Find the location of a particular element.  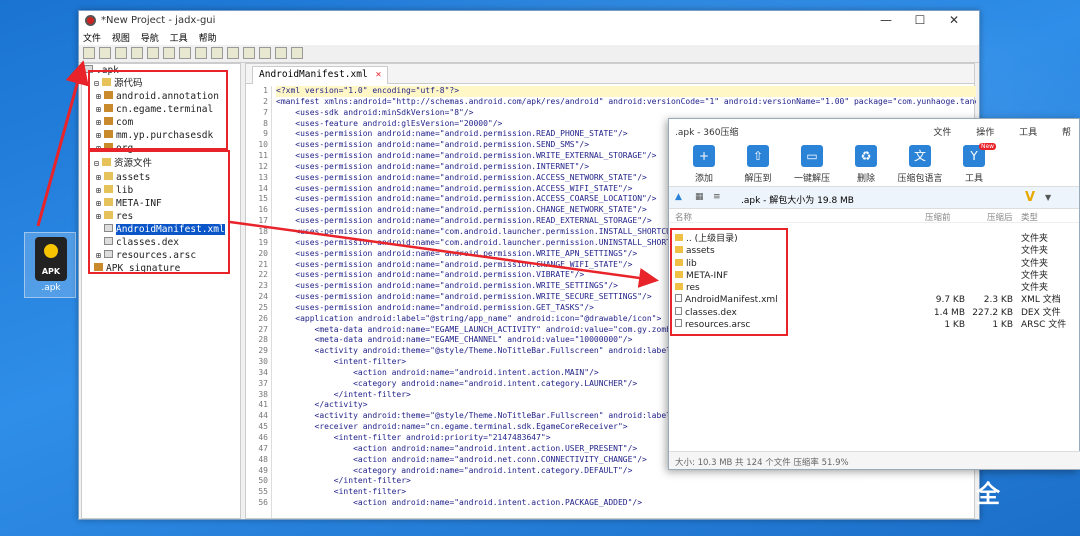

arrow-manifest-to-zip is located at coordinates (444, 254).